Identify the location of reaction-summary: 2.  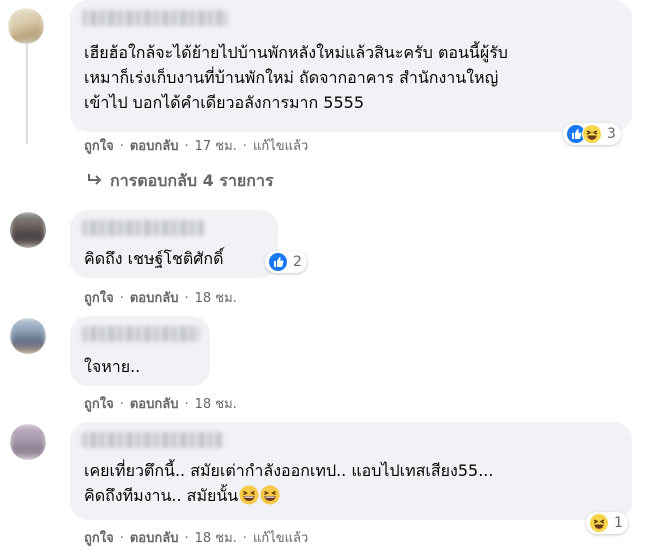
(286, 262).